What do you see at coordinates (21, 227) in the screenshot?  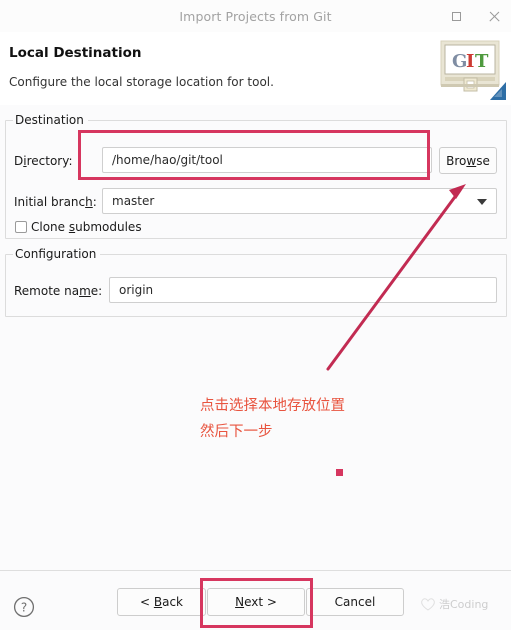 I see `checkbox-box-icon` at bounding box center [21, 227].